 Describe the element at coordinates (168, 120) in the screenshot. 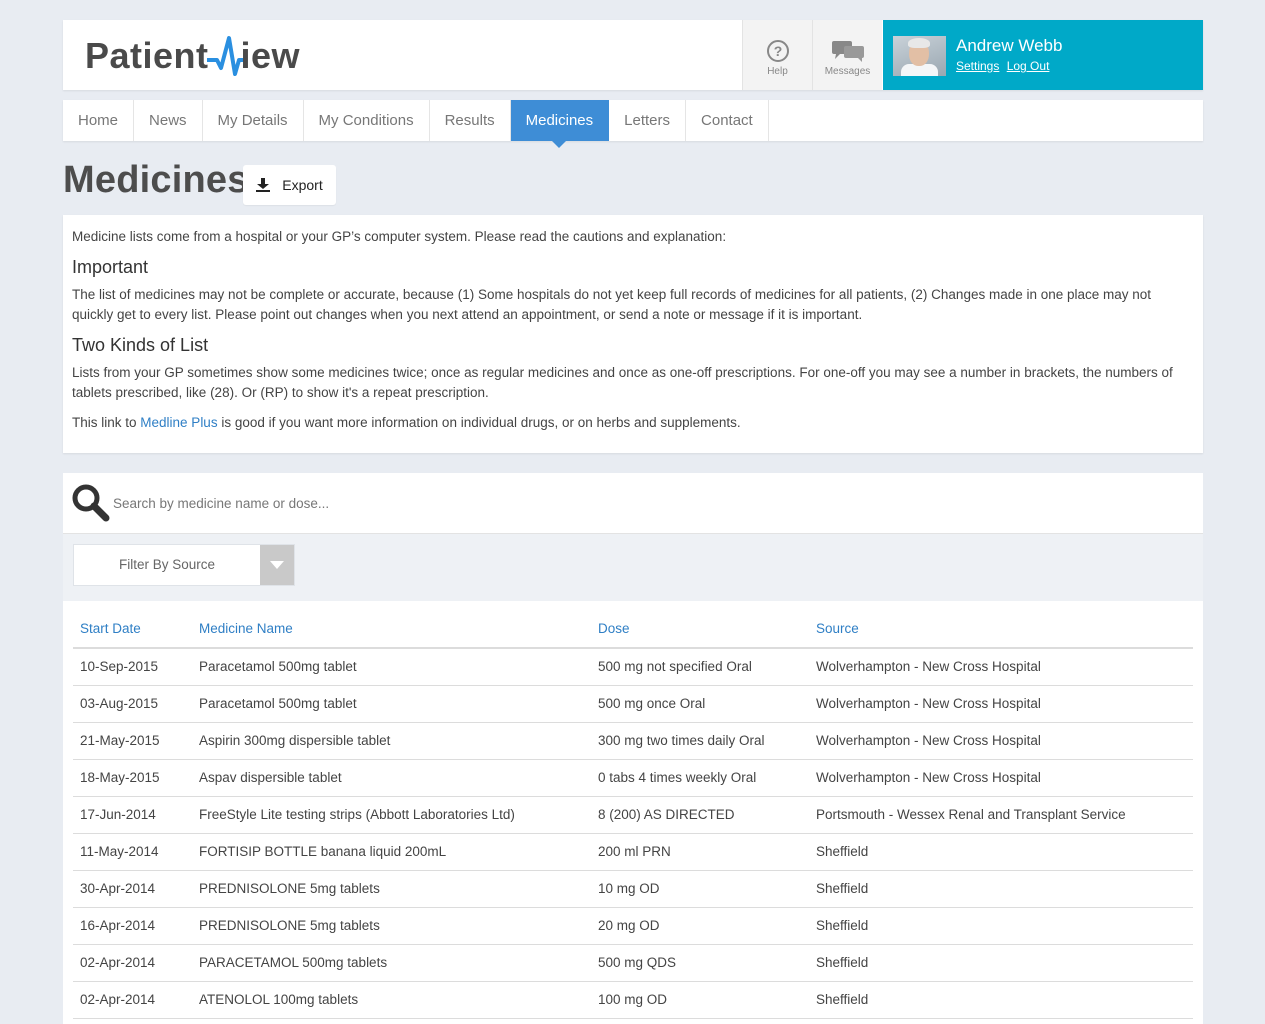

I see `nav-item-news: News` at that location.